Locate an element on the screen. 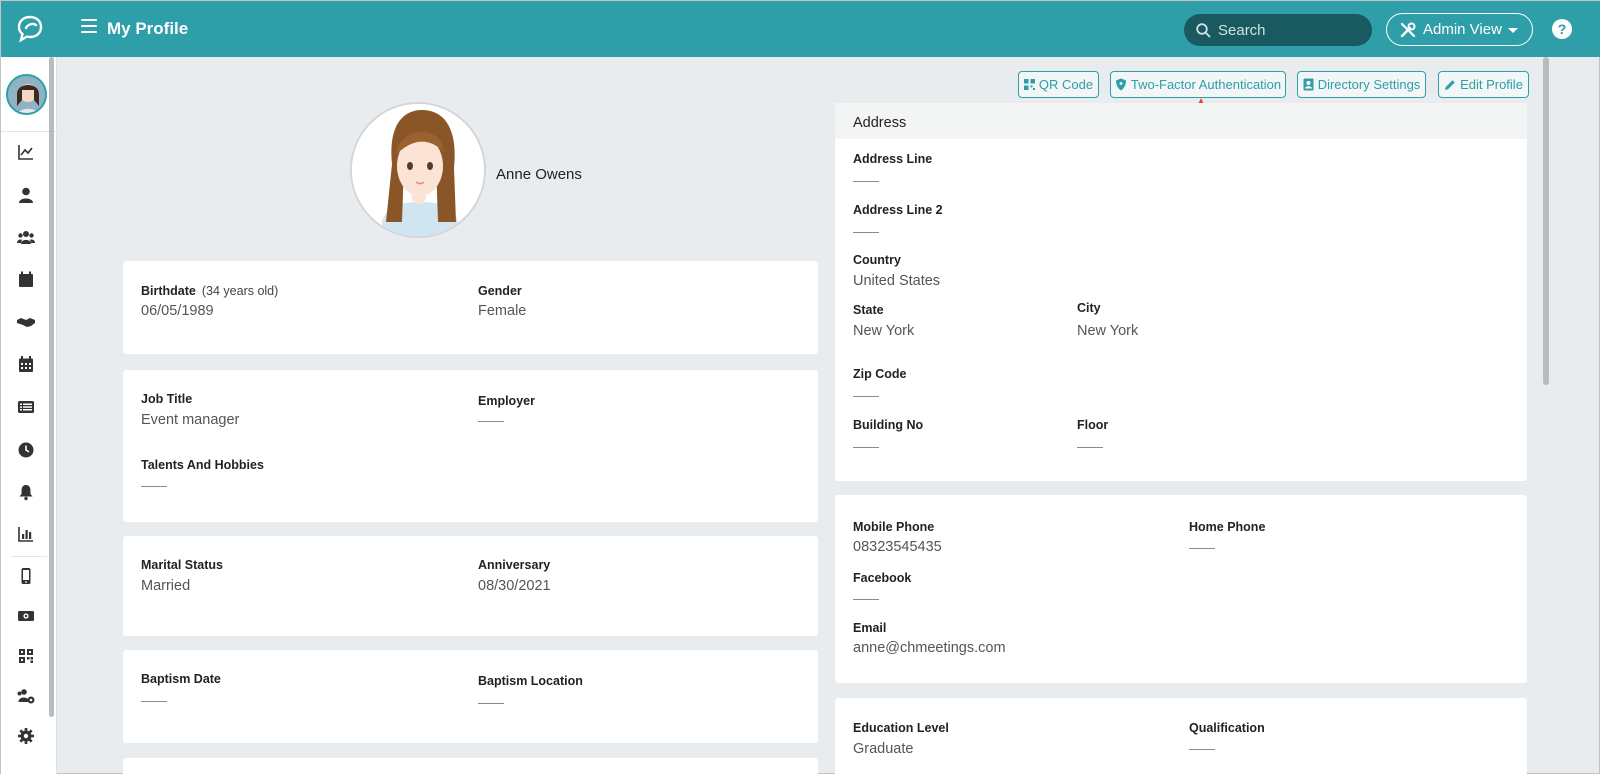  mobile-icon is located at coordinates (26, 576).